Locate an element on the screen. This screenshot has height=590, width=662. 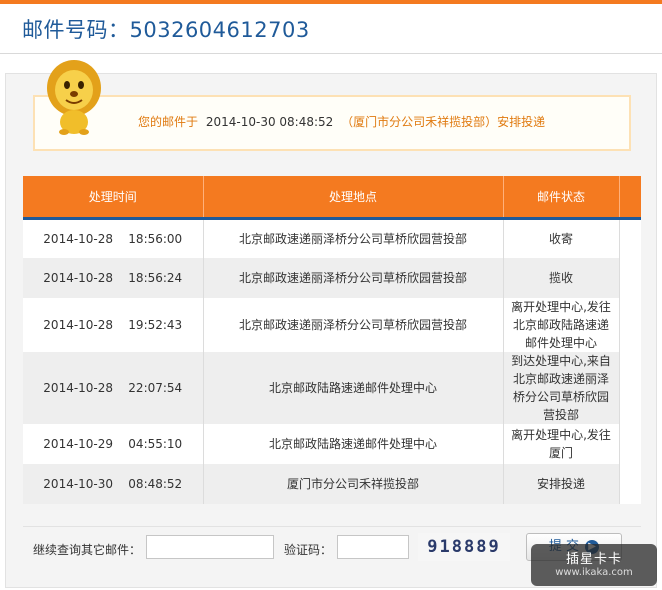
watermark-line1: 插星卡卡 is located at coordinates (593, 559).